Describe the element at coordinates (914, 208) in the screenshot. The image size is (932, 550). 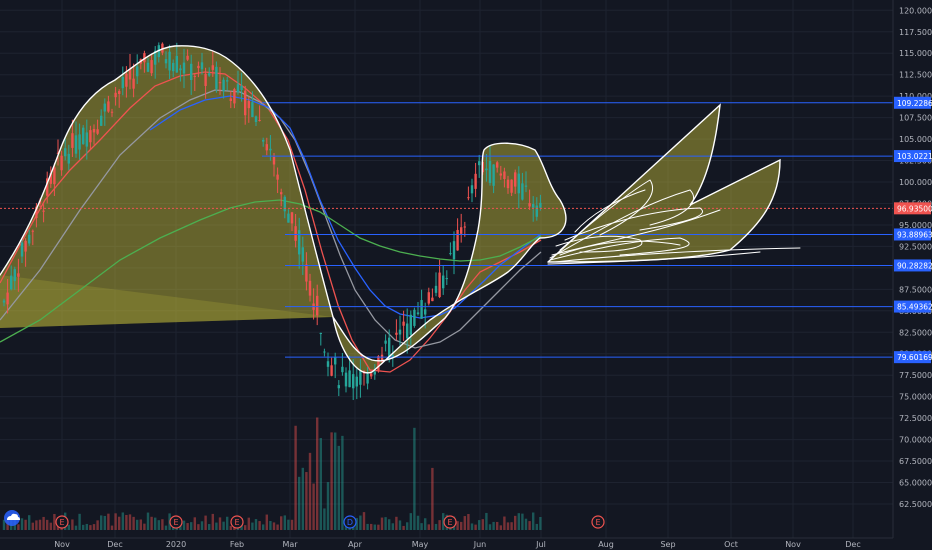
I see `last-price-tag-label: 96.935000` at that location.